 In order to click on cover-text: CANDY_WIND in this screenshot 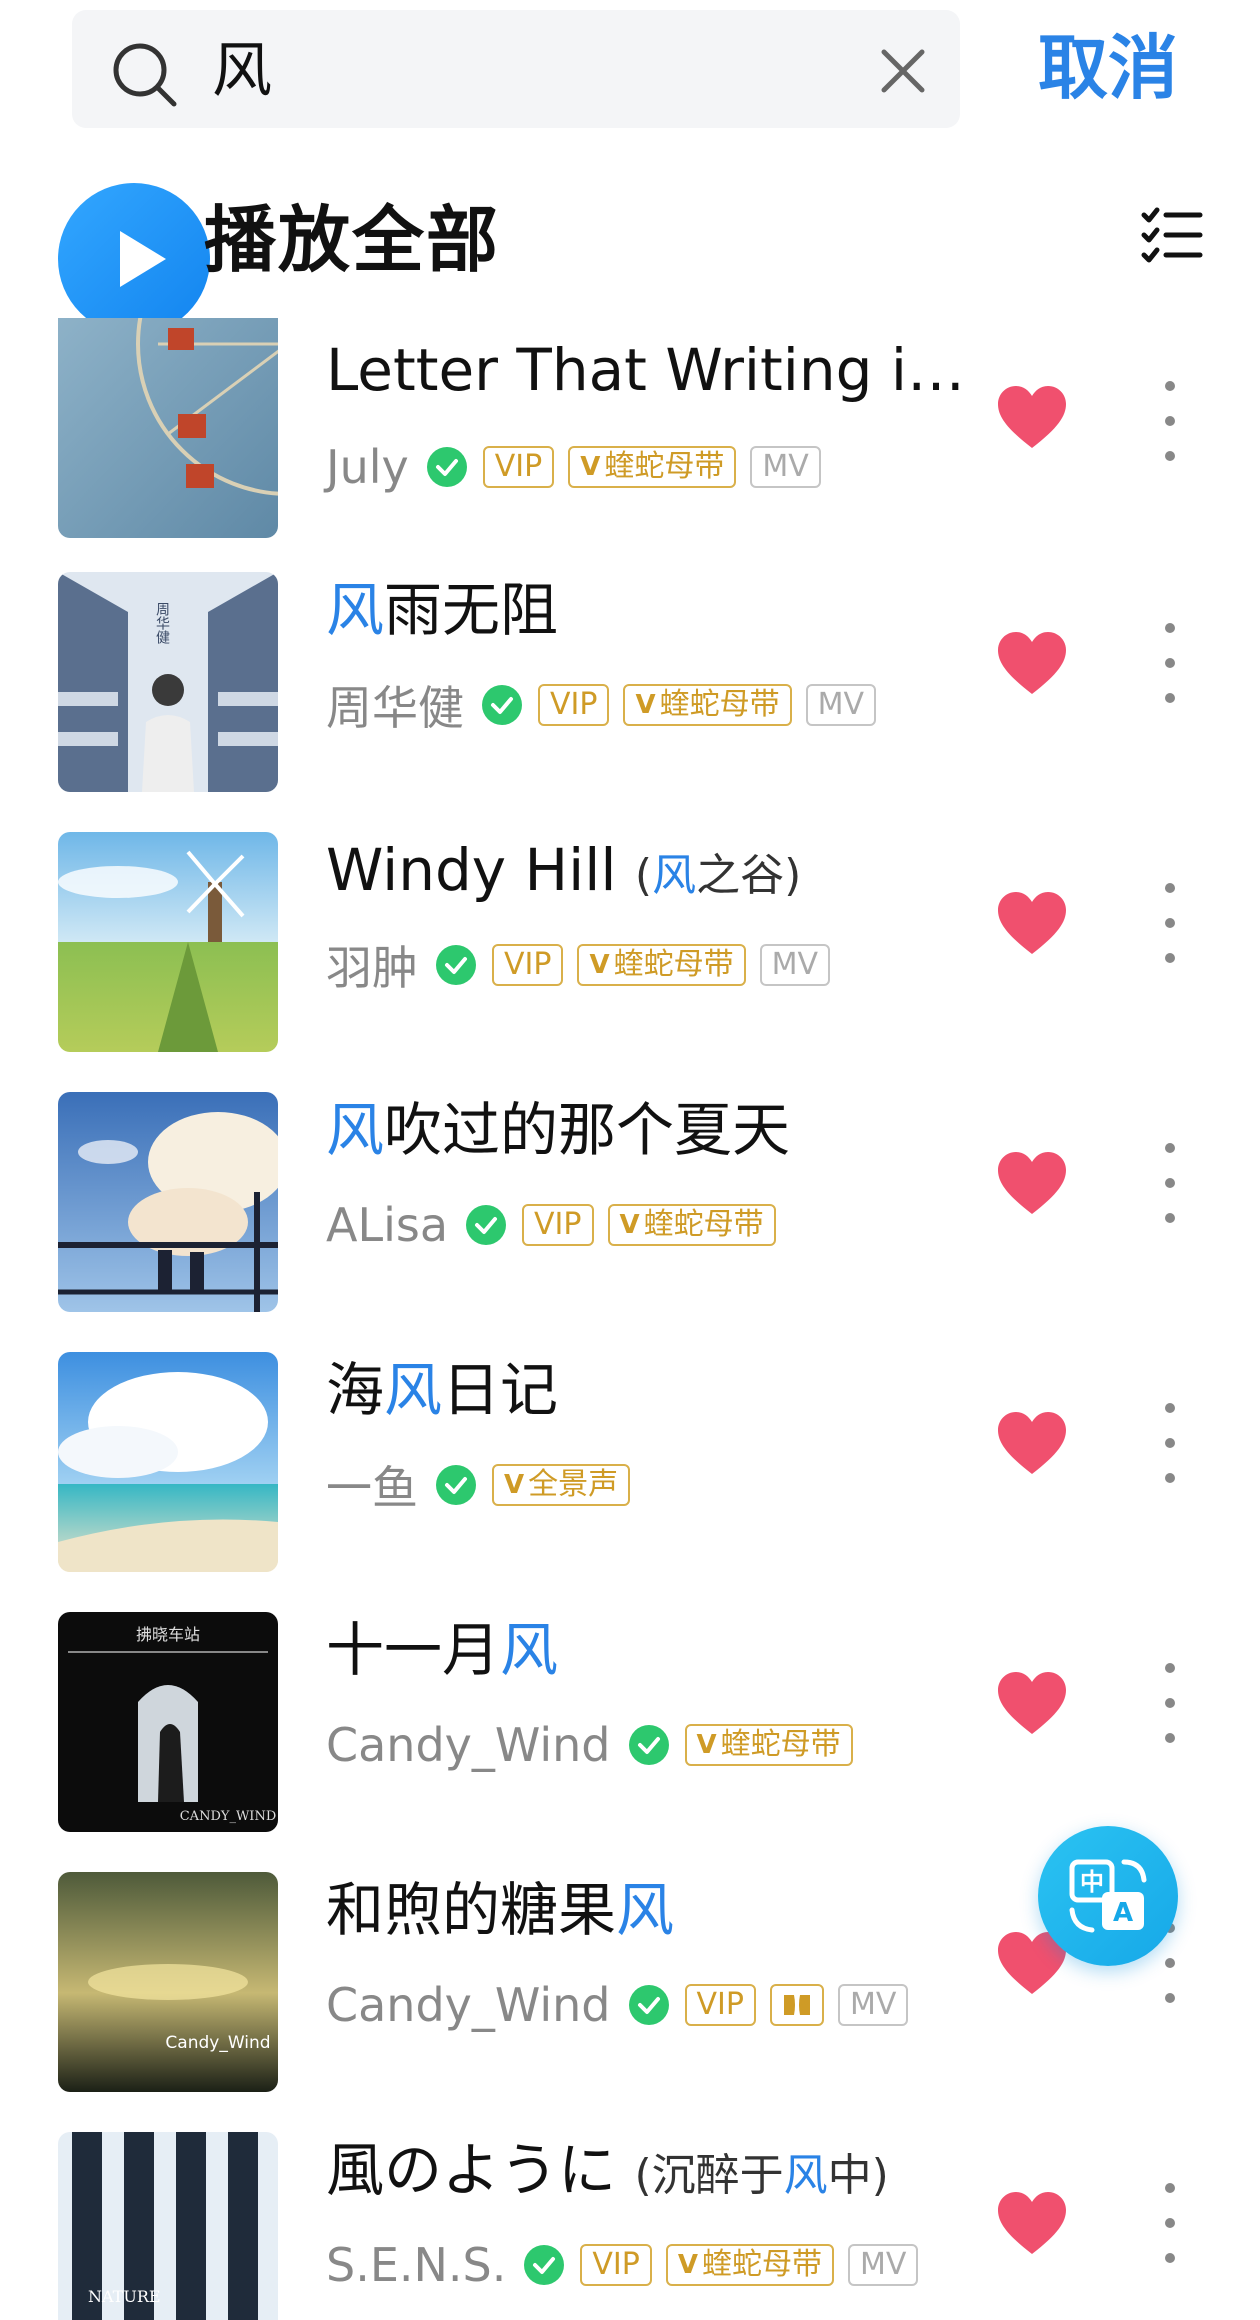, I will do `click(228, 1816)`.